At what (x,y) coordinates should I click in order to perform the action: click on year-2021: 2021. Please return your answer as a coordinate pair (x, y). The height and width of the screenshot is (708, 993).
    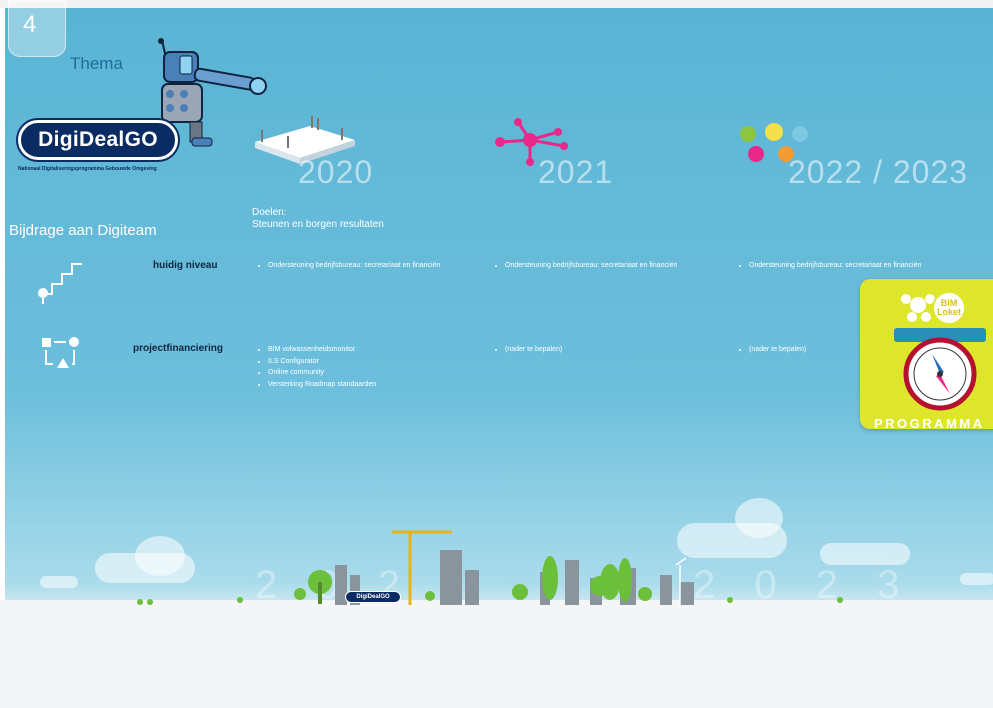
    Looking at the image, I should click on (576, 172).